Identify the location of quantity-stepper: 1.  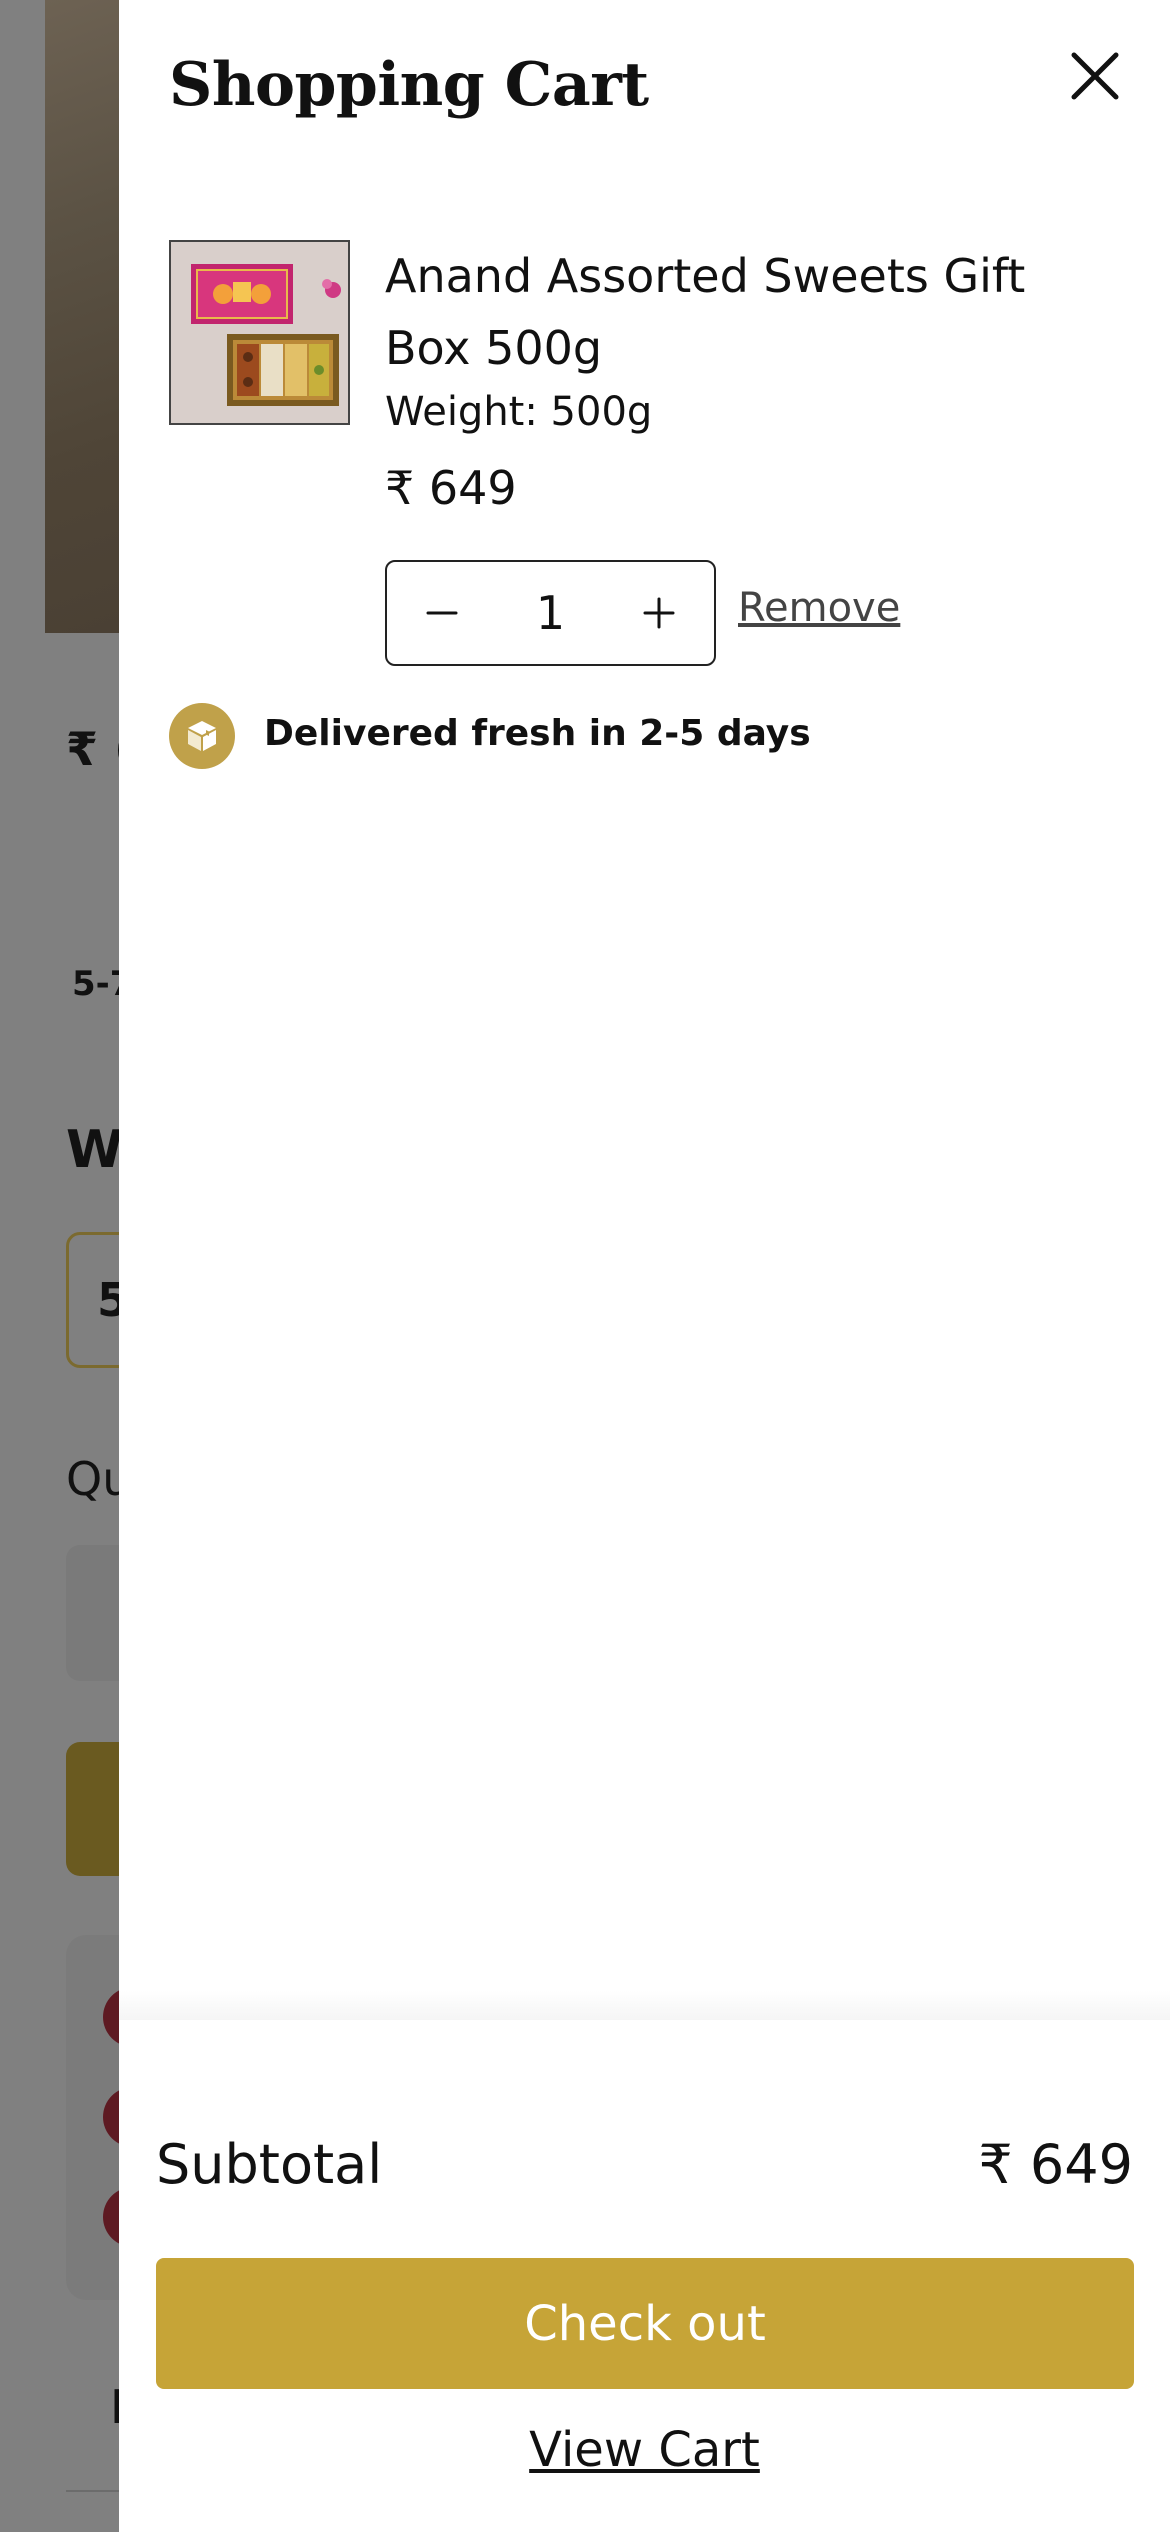
(550, 613).